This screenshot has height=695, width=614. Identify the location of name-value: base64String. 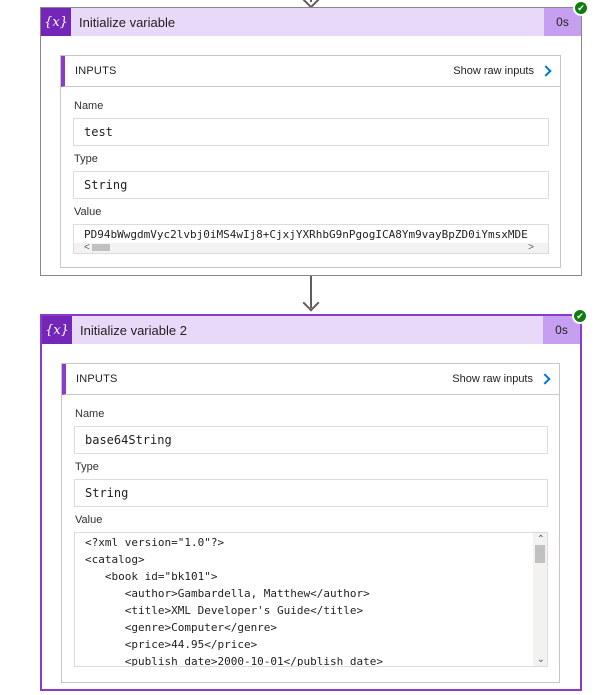
(311, 440).